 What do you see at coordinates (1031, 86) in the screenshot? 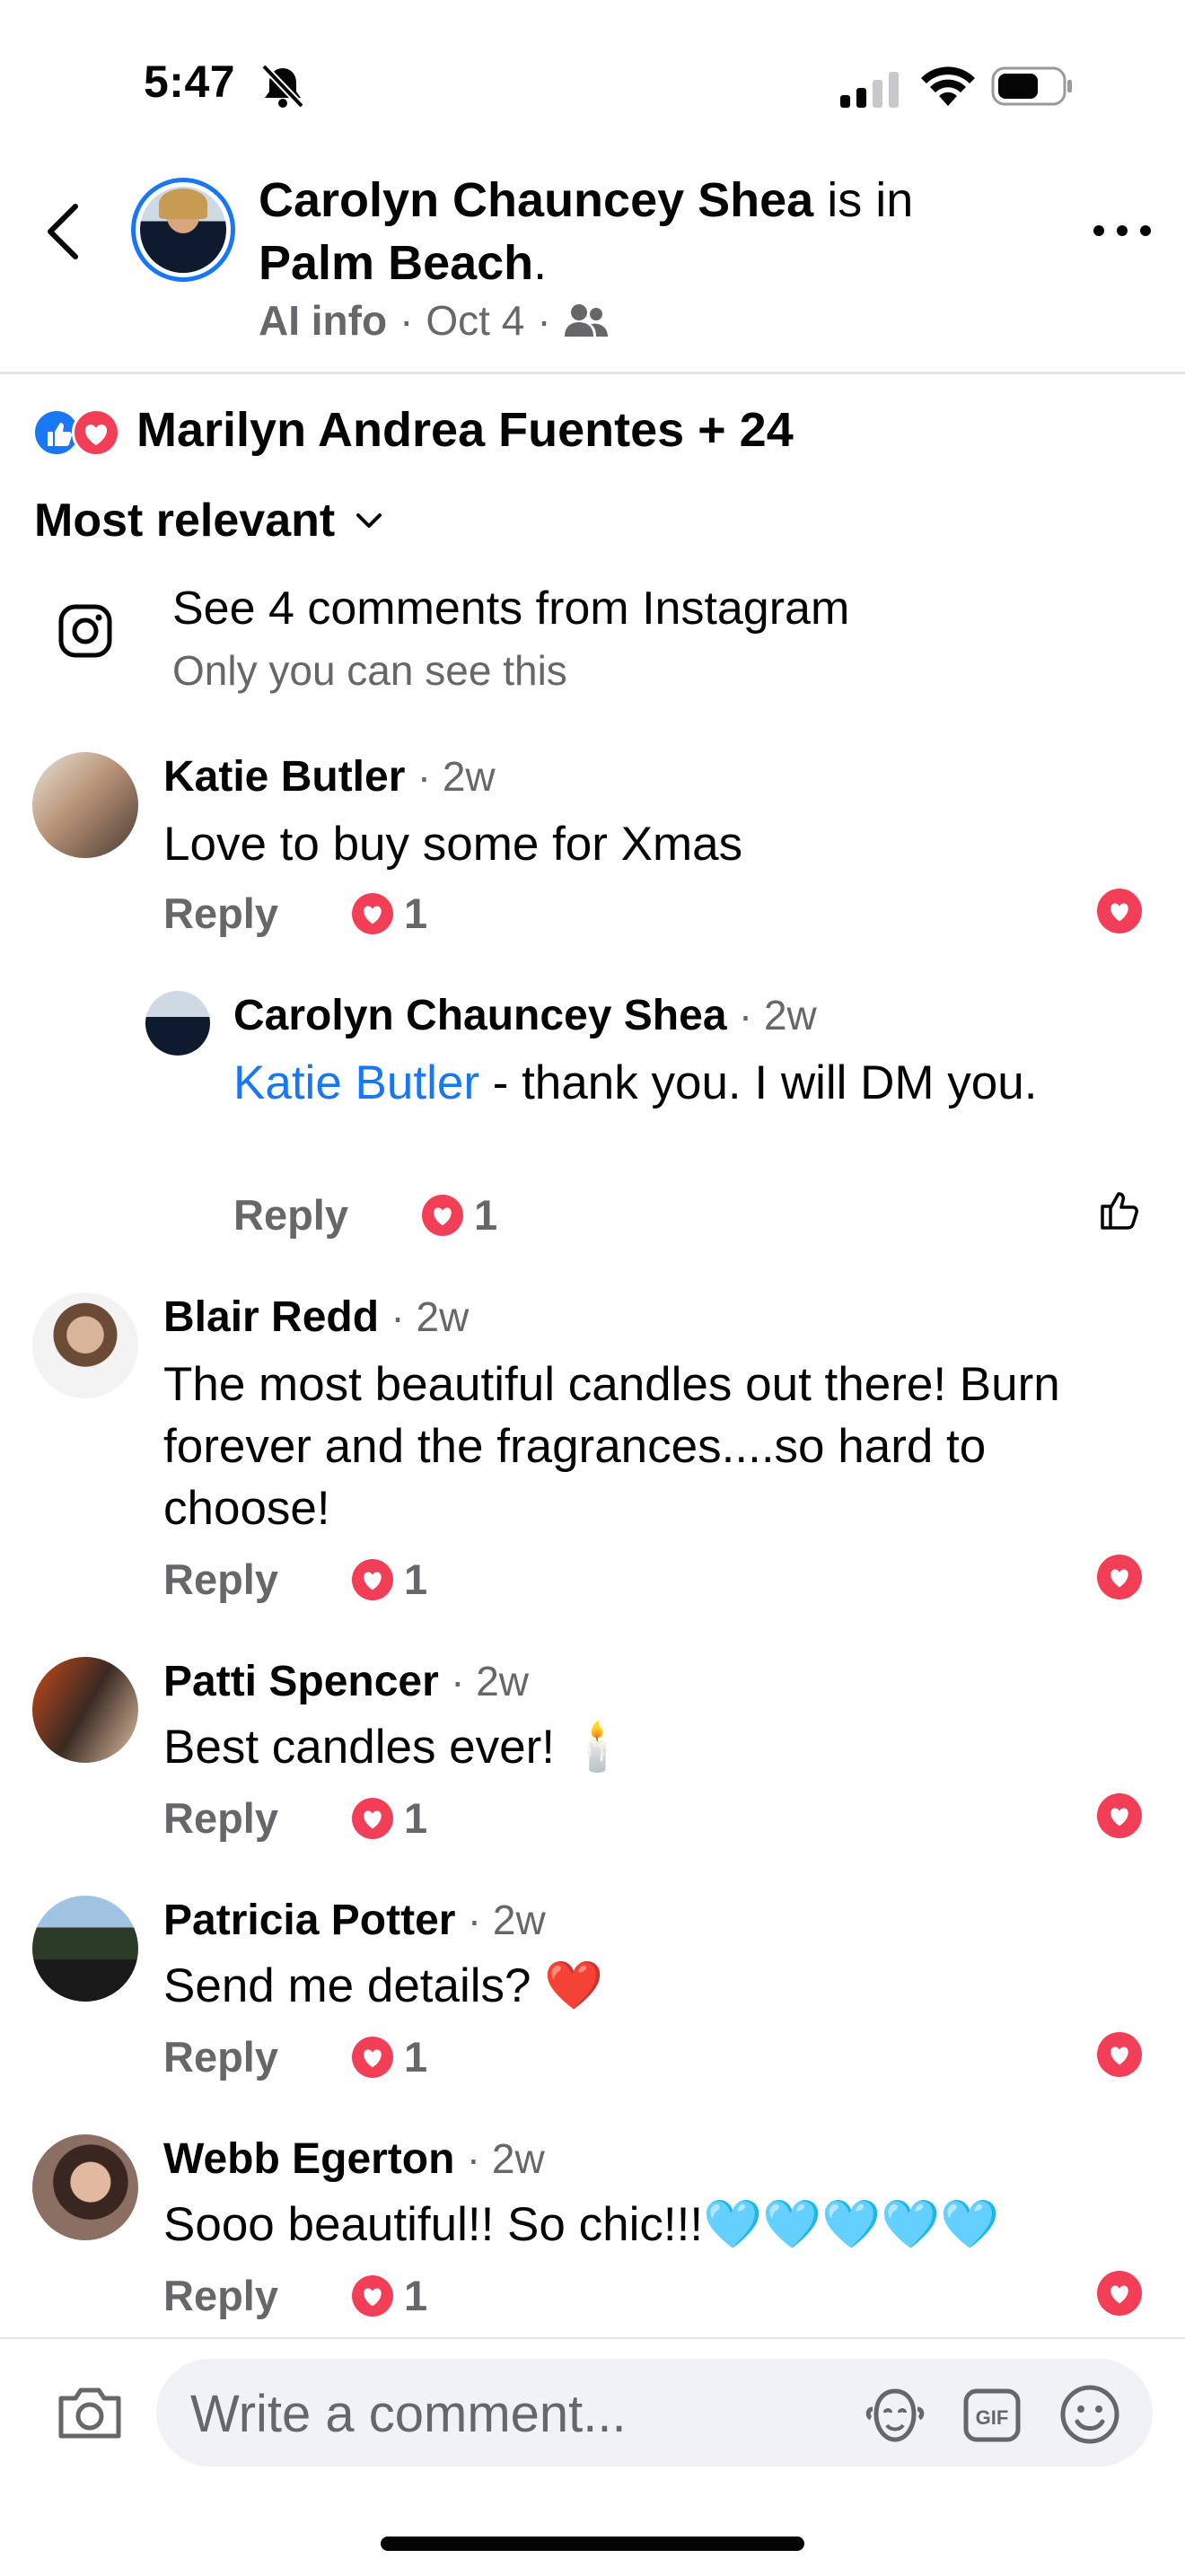
I see `battery-icon` at bounding box center [1031, 86].